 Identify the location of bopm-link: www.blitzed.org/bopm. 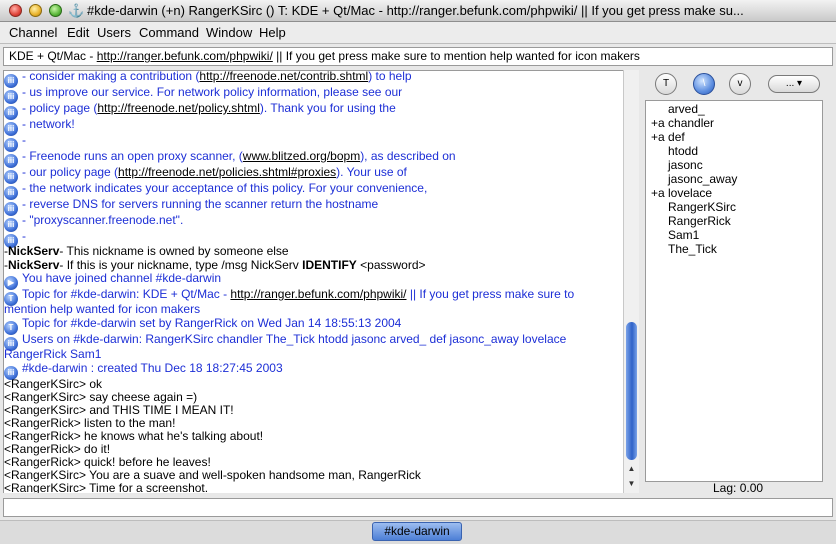
(301, 156).